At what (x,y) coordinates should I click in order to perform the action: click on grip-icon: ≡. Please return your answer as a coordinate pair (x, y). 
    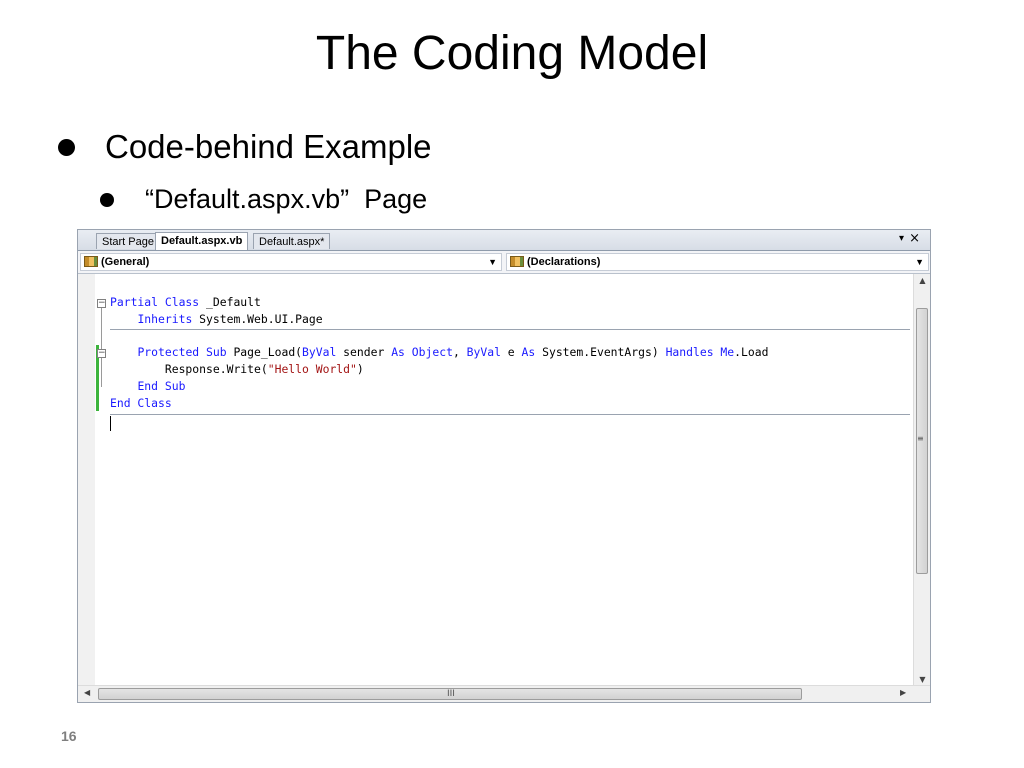
    Looking at the image, I should click on (920, 438).